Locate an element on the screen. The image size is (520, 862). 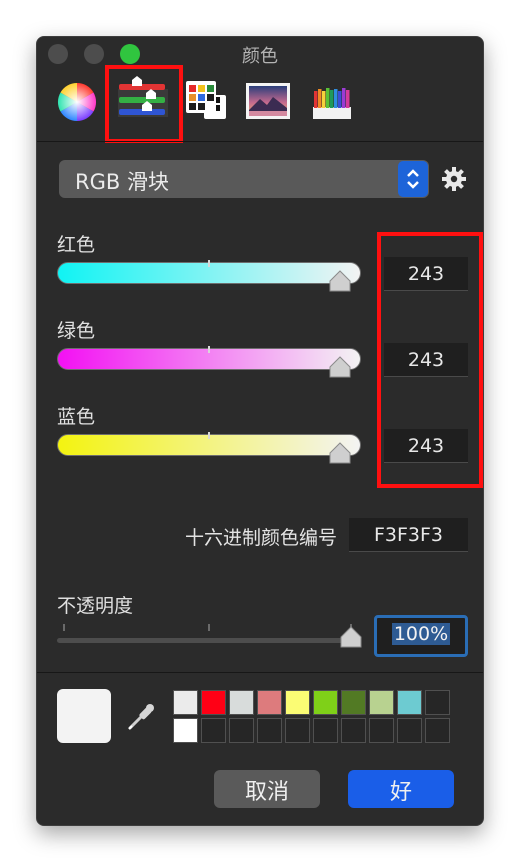
pencils-icon is located at coordinates (332, 103).